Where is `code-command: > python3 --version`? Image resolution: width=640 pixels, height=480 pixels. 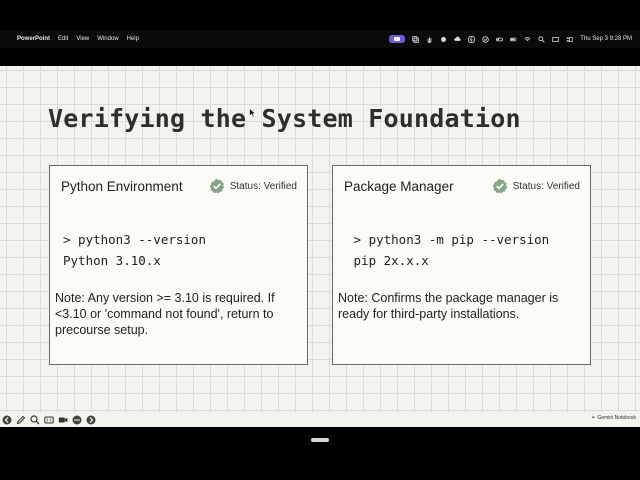
code-command: > python3 --version is located at coordinates (134, 239).